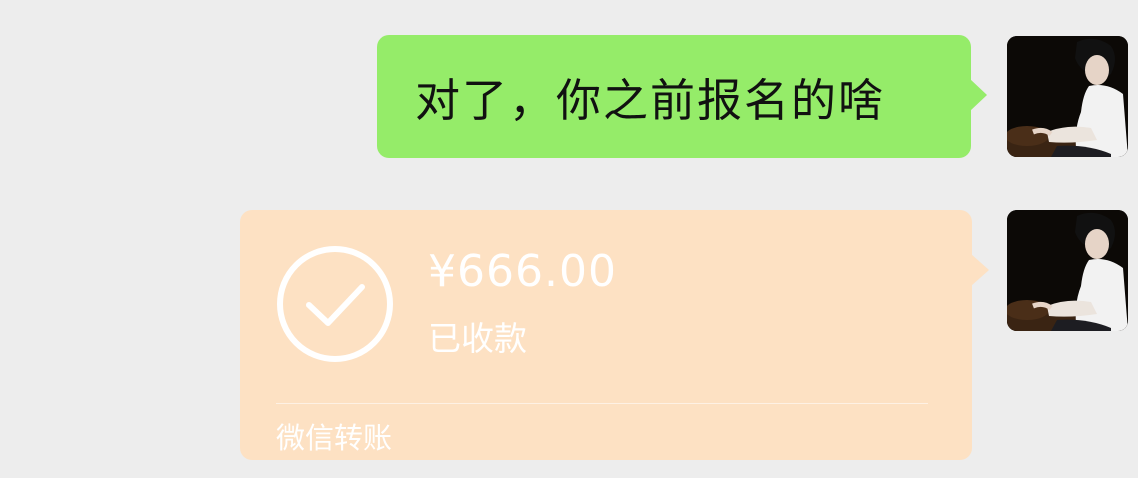 This screenshot has height=478, width=1138. I want to click on transfer-status: 已收款, so click(477, 338).